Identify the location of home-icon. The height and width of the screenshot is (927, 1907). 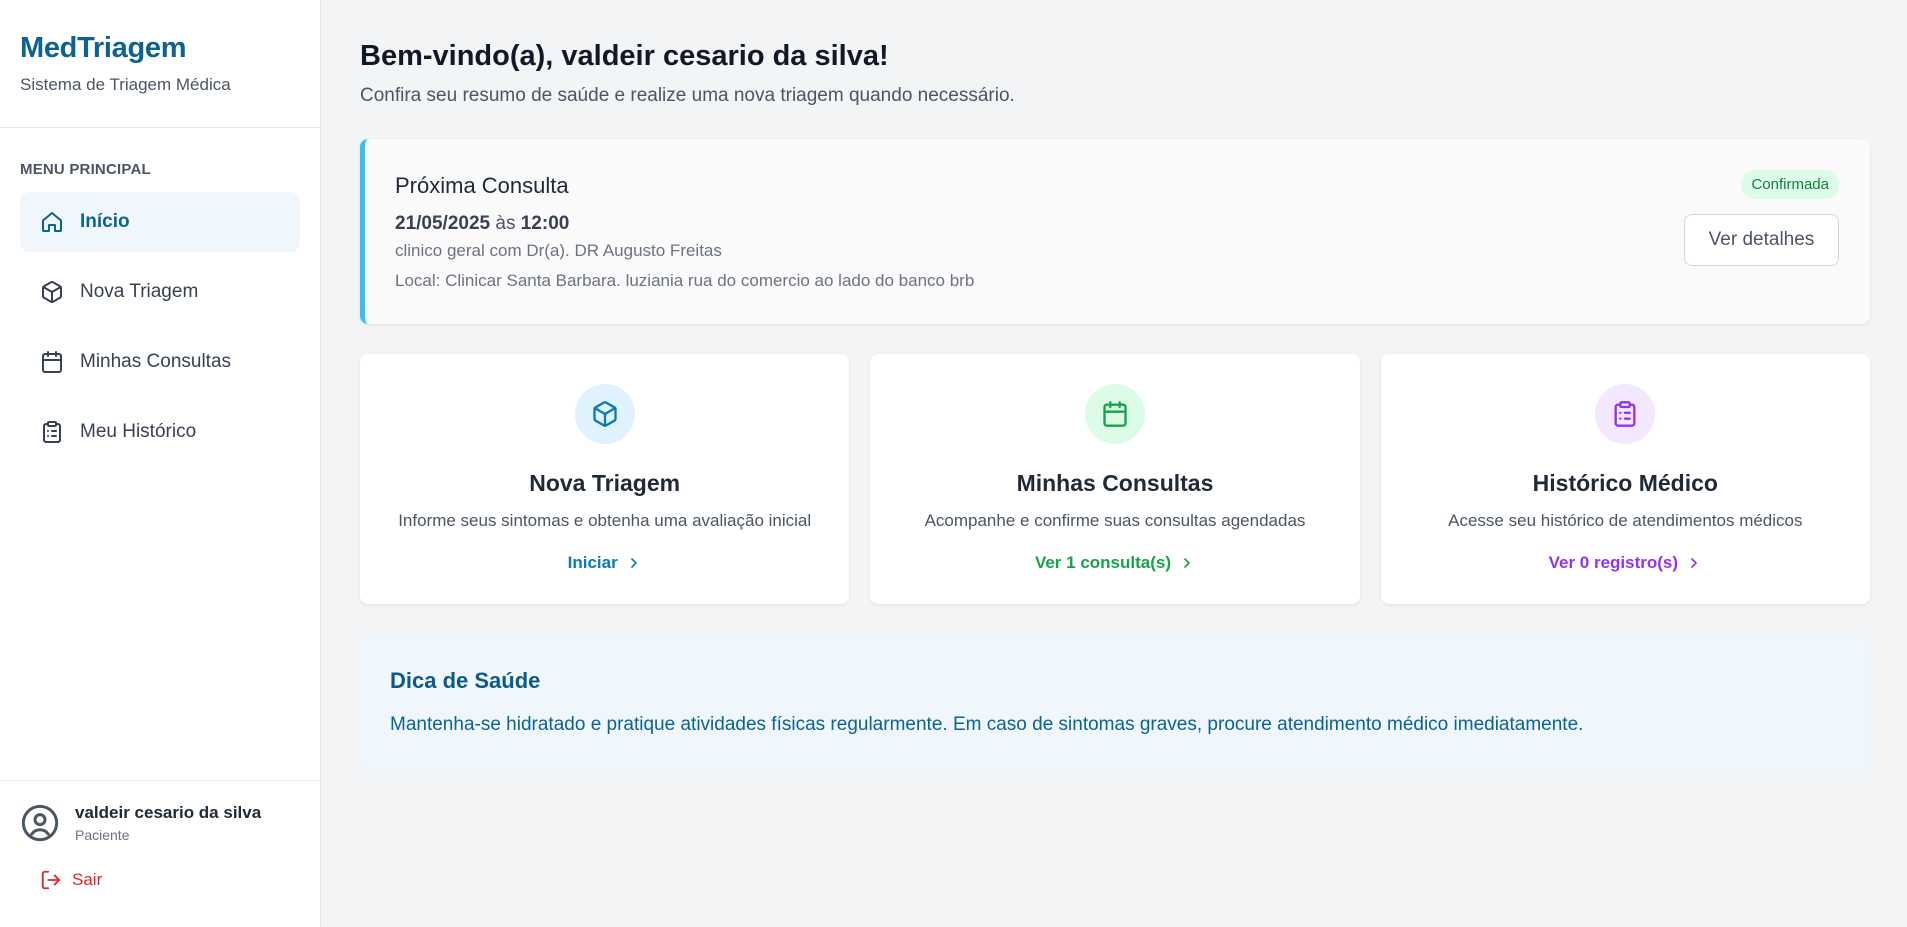
(52, 222).